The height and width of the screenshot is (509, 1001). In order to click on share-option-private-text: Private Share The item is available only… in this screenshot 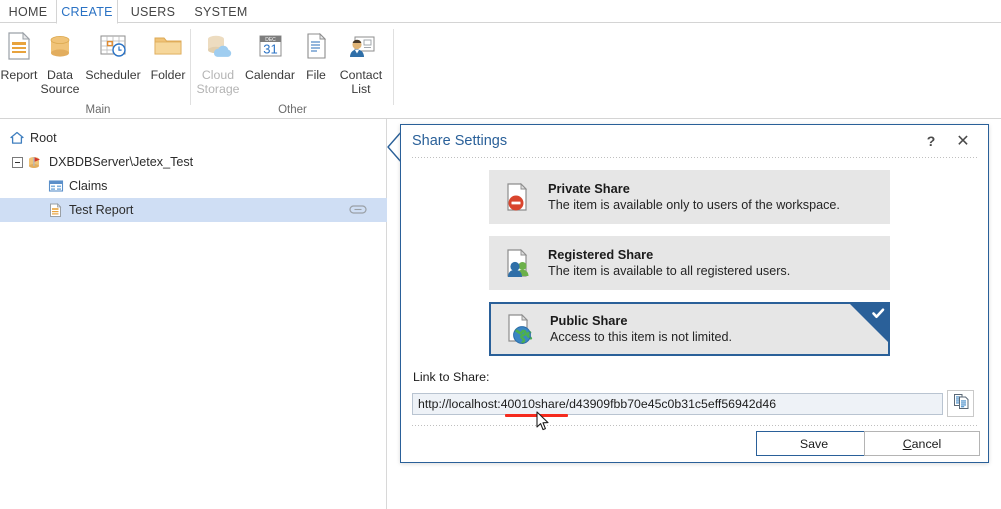, I will do `click(694, 197)`.